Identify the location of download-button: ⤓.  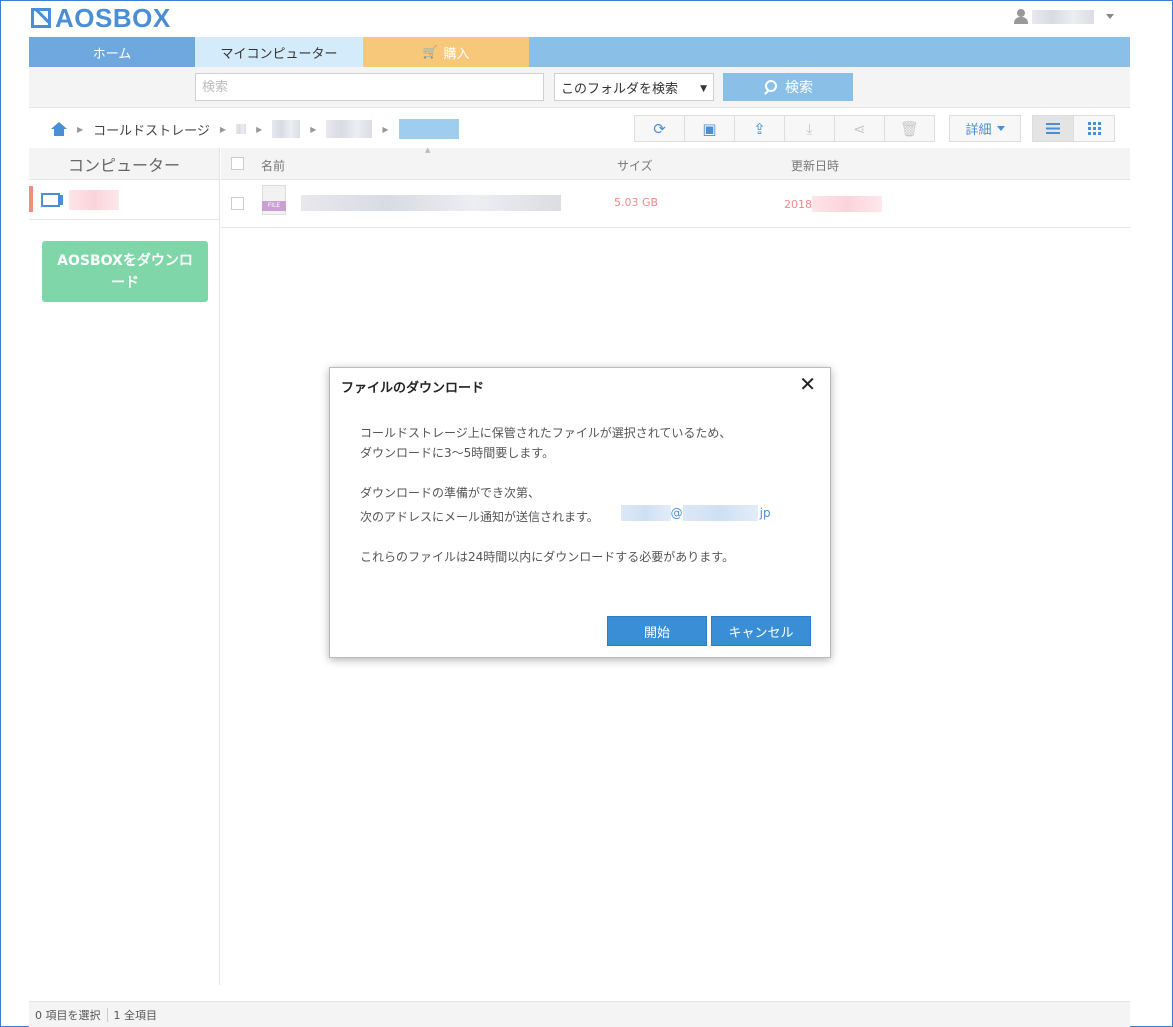
(809, 128).